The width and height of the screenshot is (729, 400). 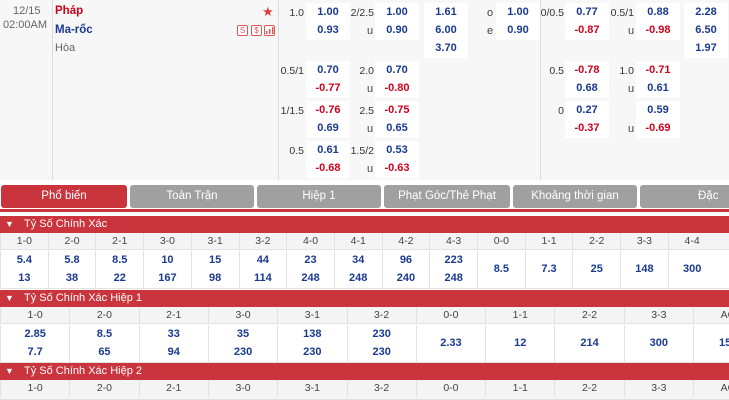 I want to click on home-score-odds: 35, so click(x=243, y=334).